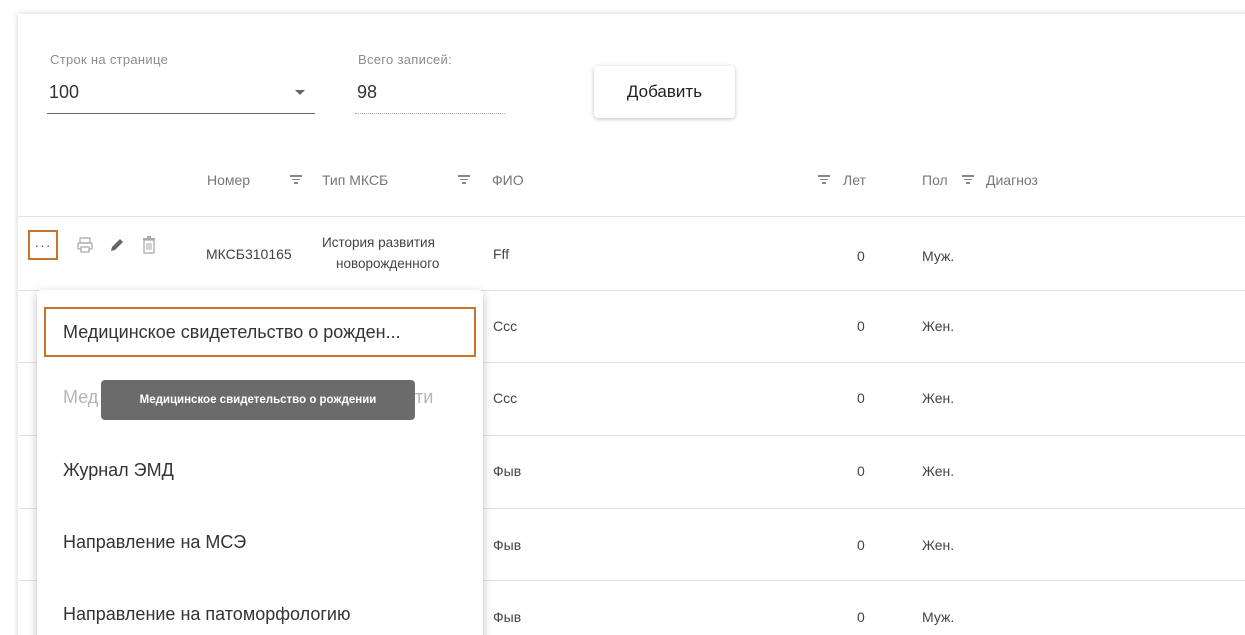 This screenshot has width=1245, height=635. What do you see at coordinates (1012, 180) in the screenshot?
I see `column-header-diagnosis: Диагноз` at bounding box center [1012, 180].